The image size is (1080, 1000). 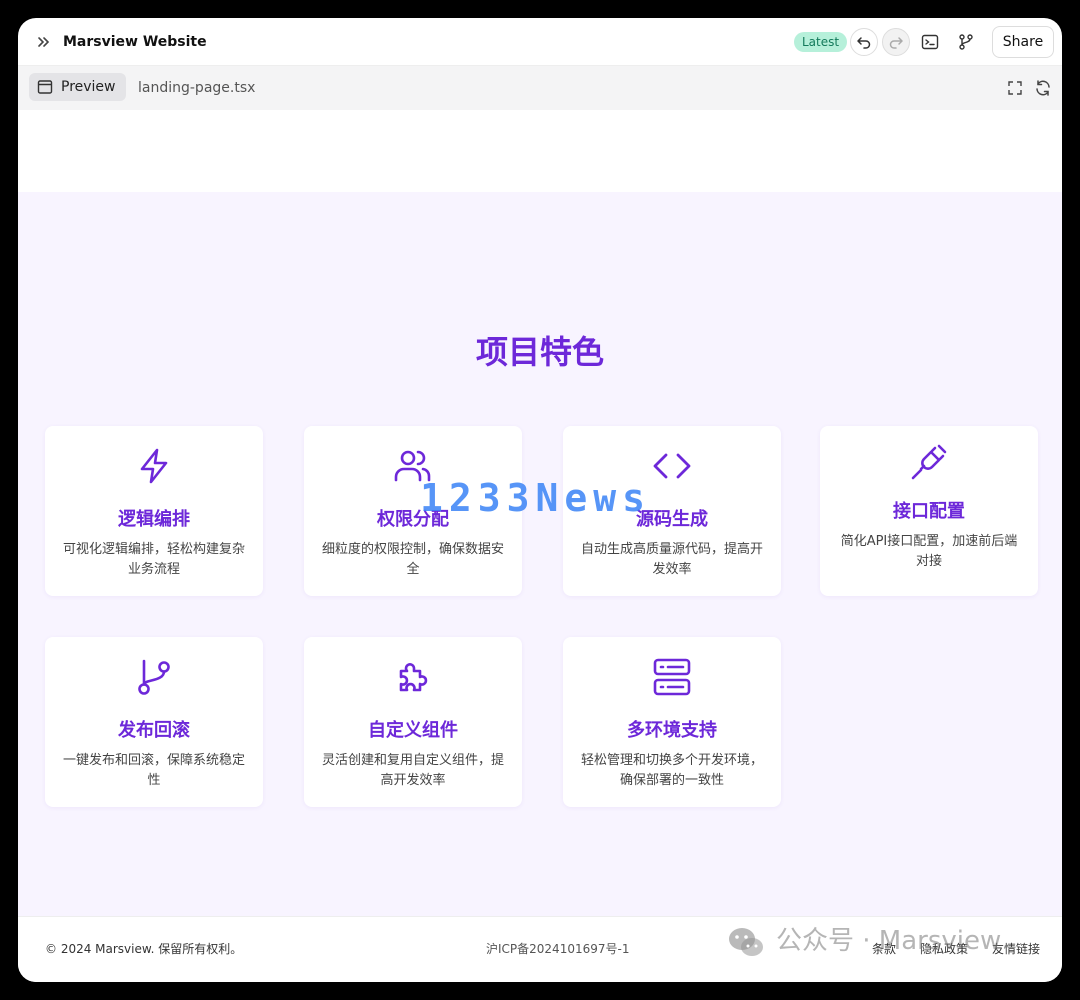 I want to click on feature-card-env: 多环境支持 轻松管理和切换多个开发环境，确保部署的一致性, so click(x=672, y=722).